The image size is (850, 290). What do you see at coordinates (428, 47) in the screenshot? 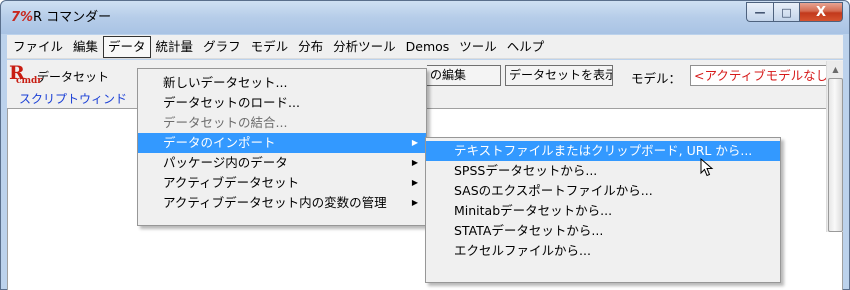
I see `menu-demos: Demos` at bounding box center [428, 47].